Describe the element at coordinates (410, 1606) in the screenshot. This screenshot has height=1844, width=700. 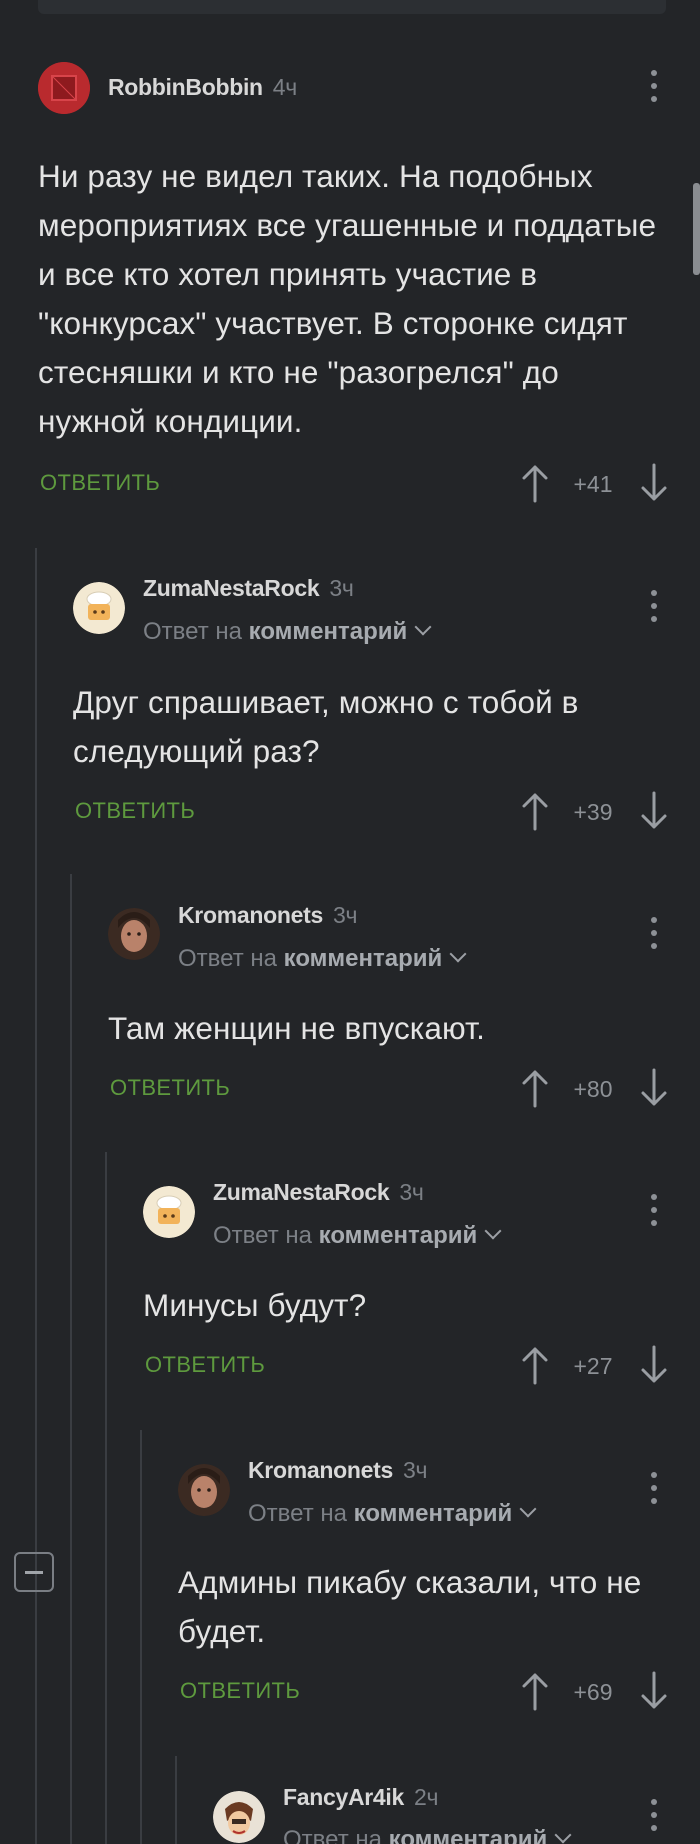
I see `comment-text: Админы пикабу сказали, что не будет.` at that location.